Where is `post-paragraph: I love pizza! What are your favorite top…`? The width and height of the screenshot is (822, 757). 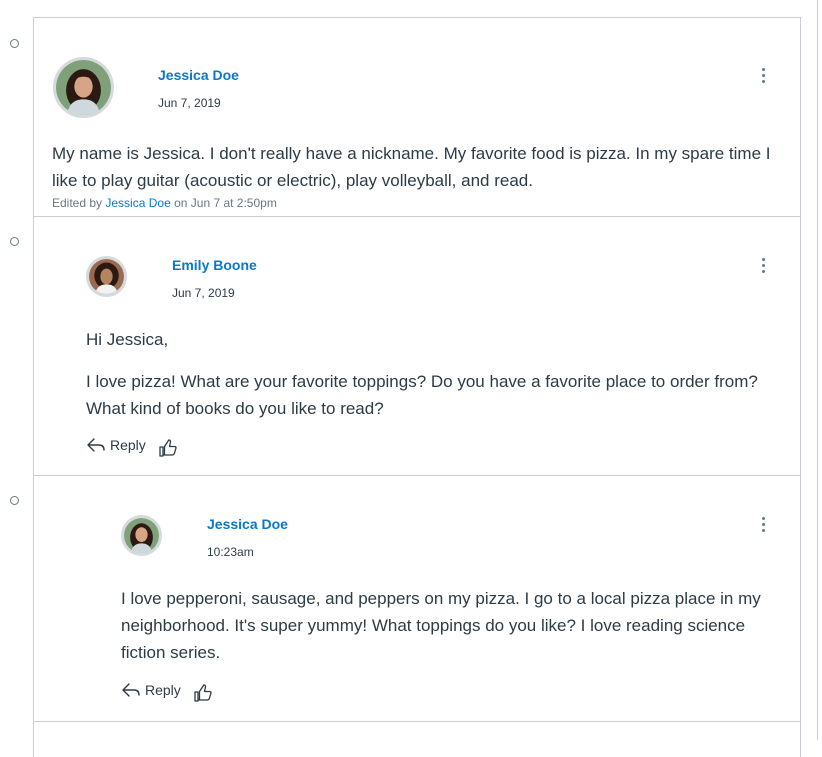 post-paragraph: I love pizza! What are your favorite top… is located at coordinates (422, 395).